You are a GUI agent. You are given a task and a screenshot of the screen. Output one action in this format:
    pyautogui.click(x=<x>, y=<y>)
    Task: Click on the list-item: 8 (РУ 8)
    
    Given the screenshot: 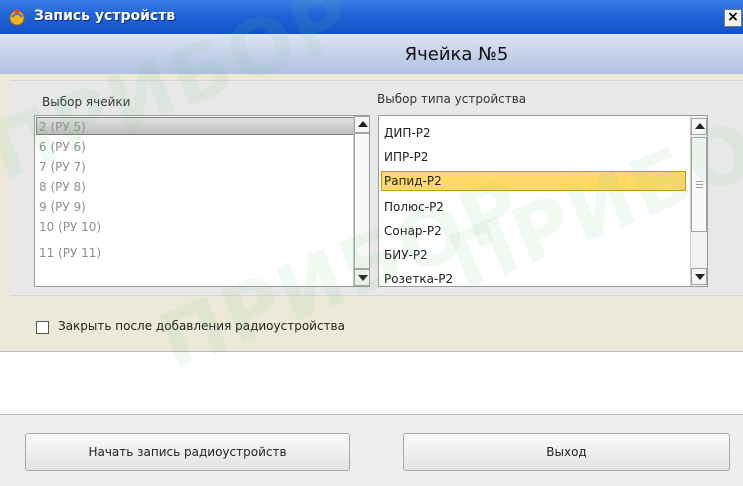 What is the action you would take?
    pyautogui.click(x=62, y=187)
    